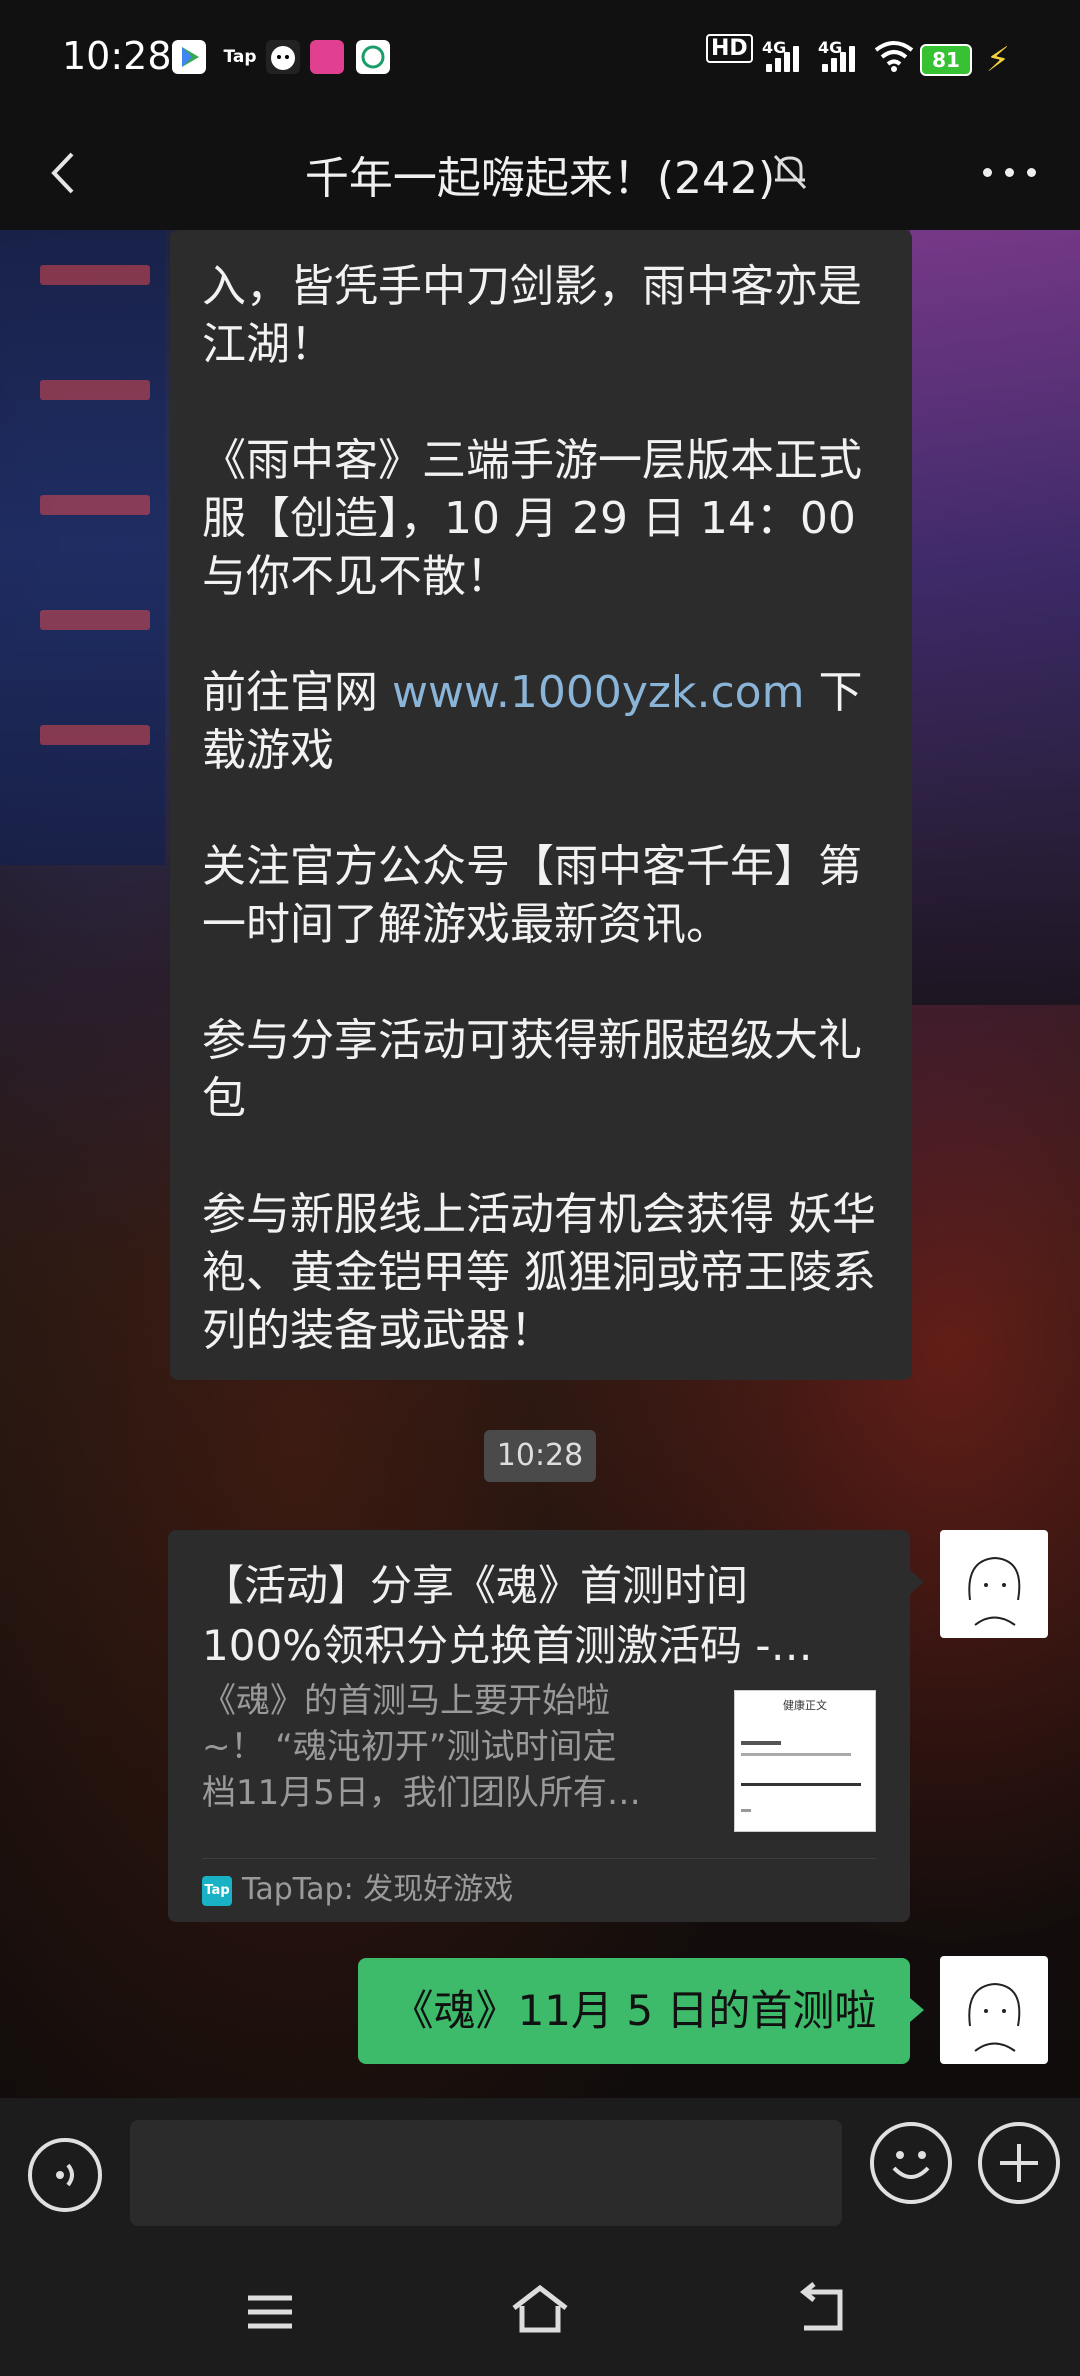 The height and width of the screenshot is (2376, 1080). Describe the element at coordinates (540, 2308) in the screenshot. I see `home-icon` at that location.